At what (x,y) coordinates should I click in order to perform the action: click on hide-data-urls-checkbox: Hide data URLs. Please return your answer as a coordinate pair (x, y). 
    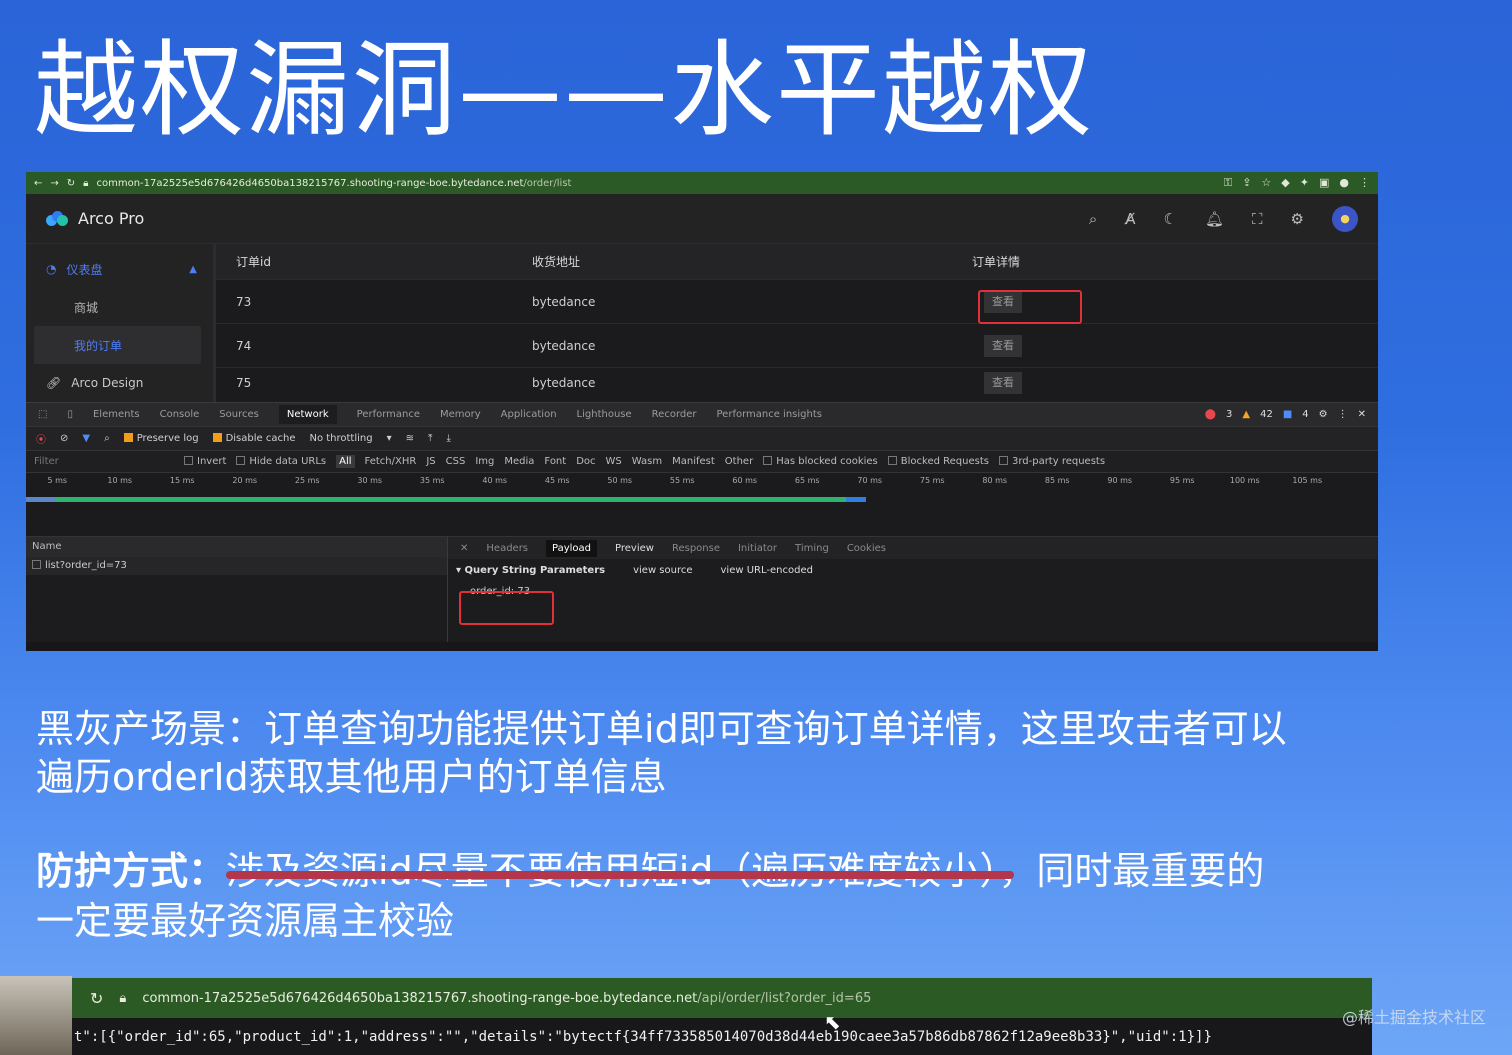
    Looking at the image, I should click on (281, 461).